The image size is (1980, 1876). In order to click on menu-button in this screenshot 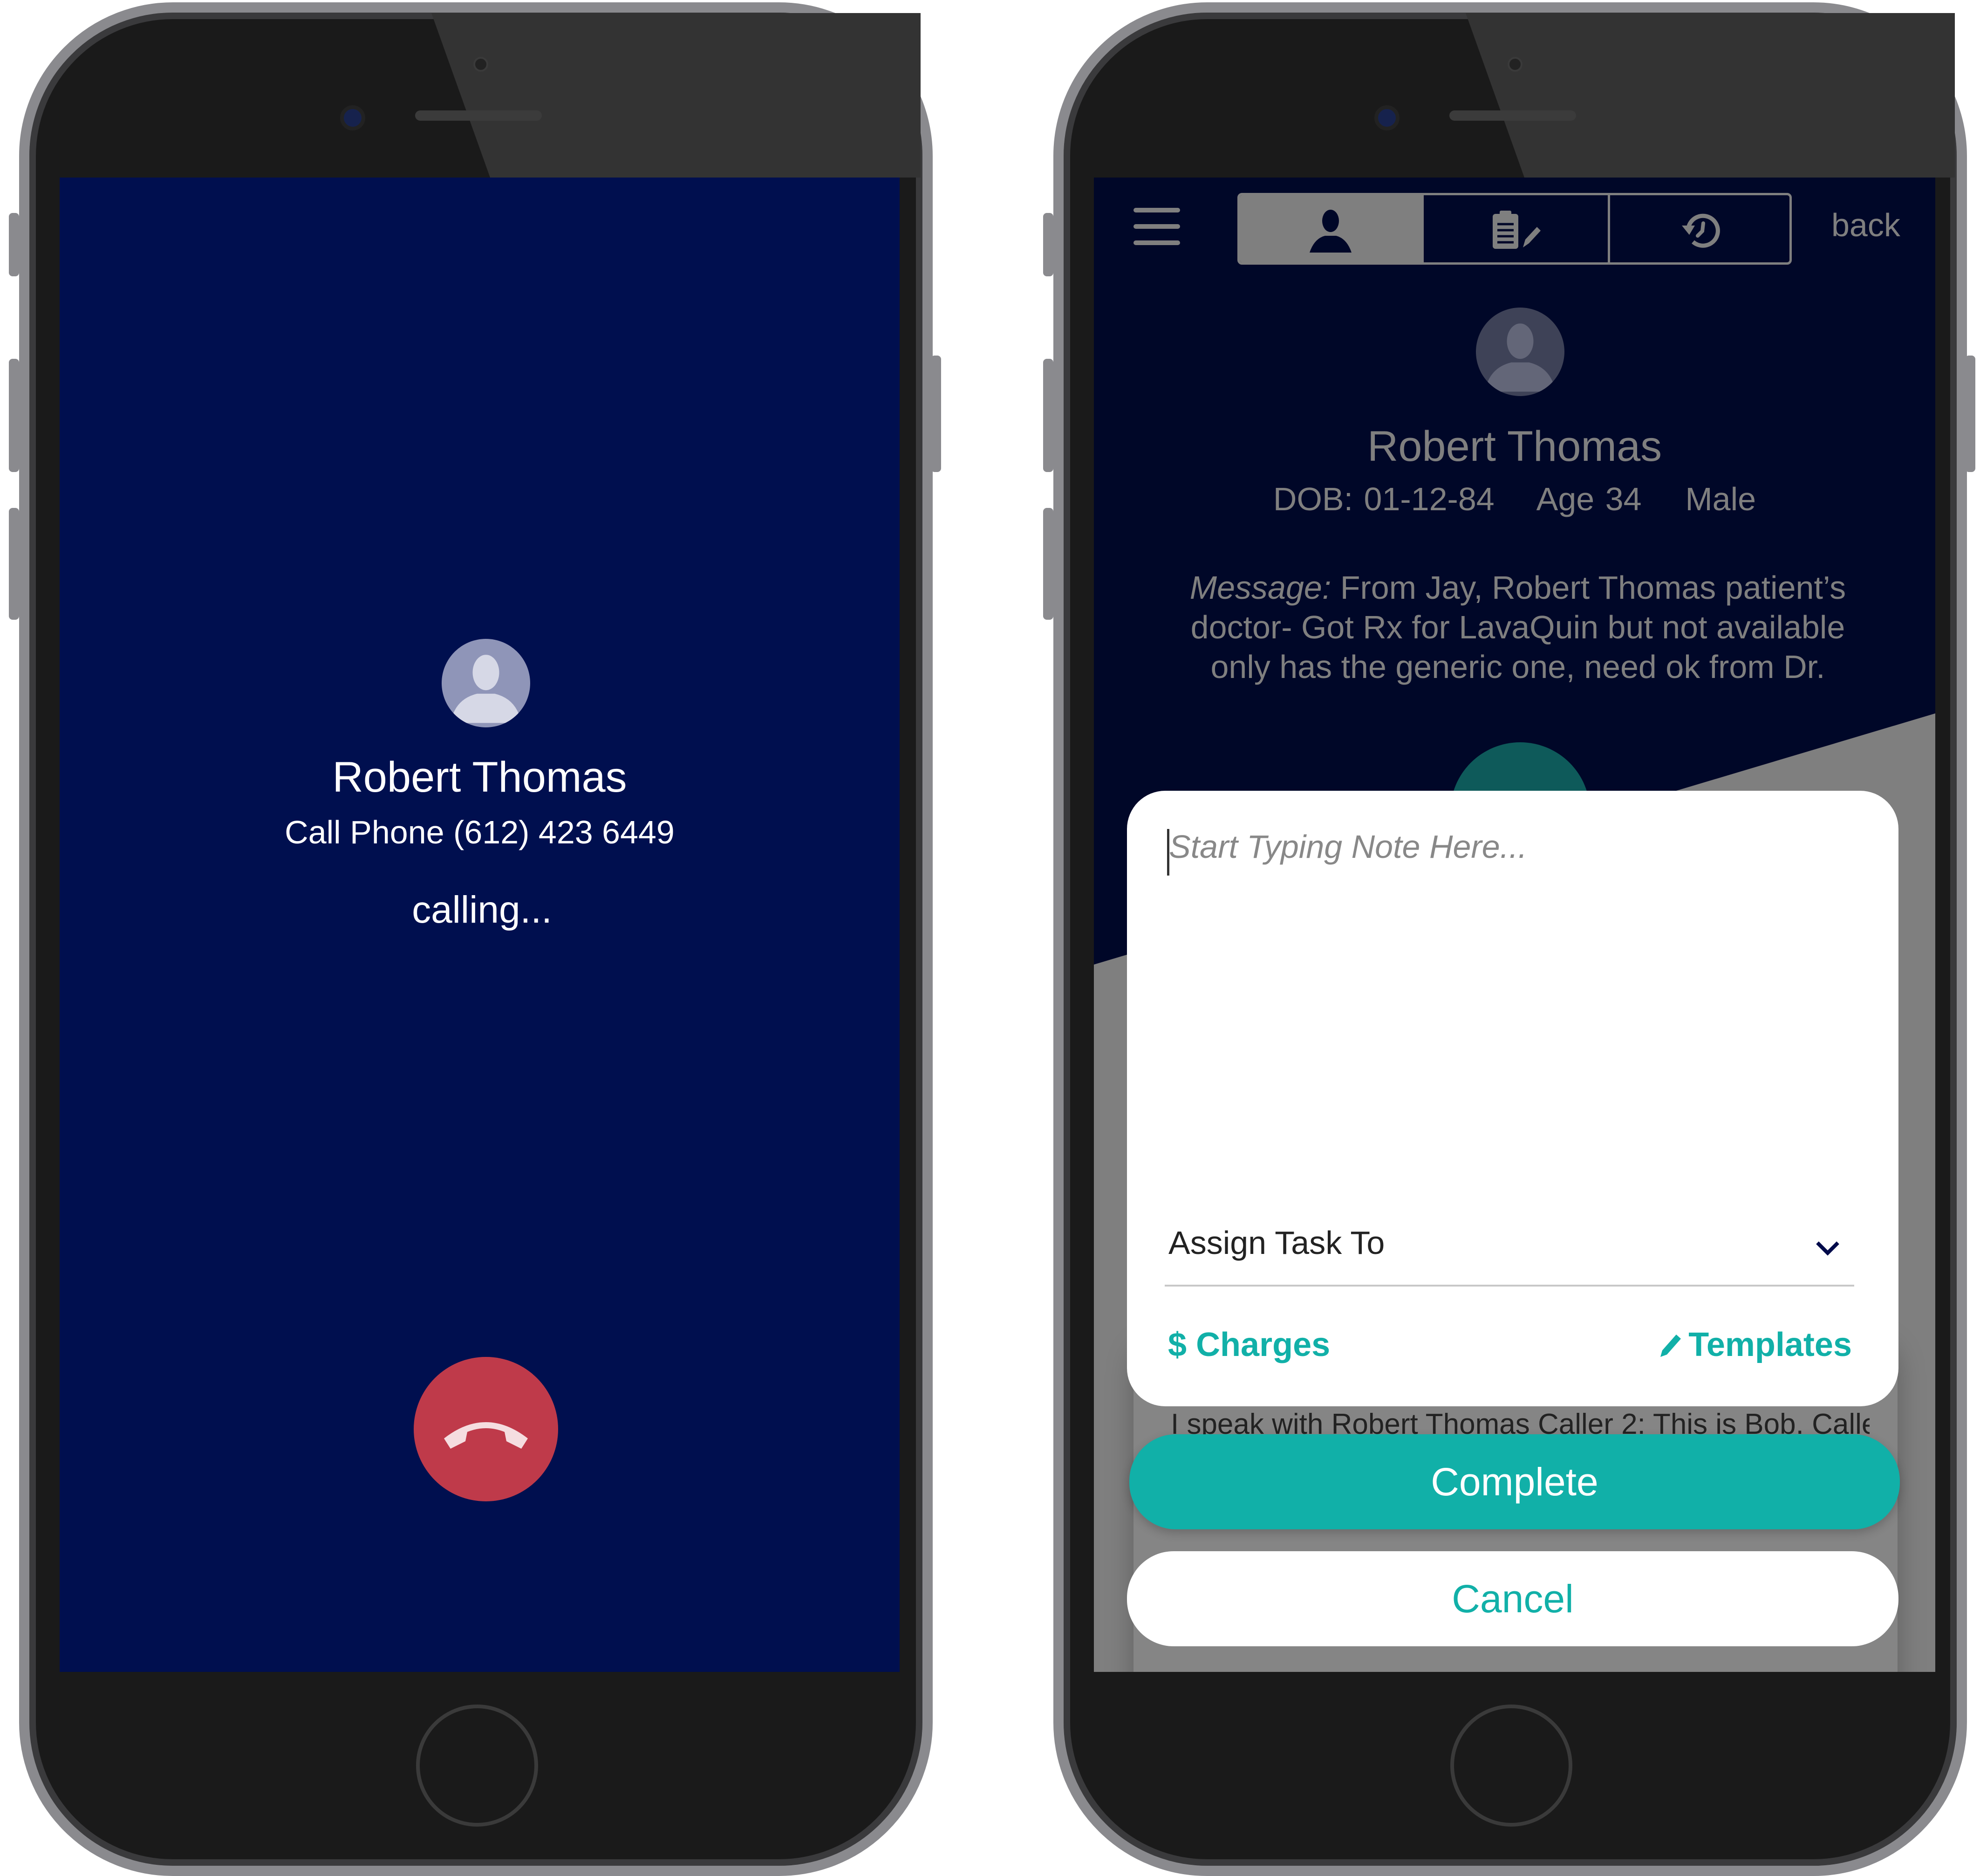, I will do `click(1157, 226)`.